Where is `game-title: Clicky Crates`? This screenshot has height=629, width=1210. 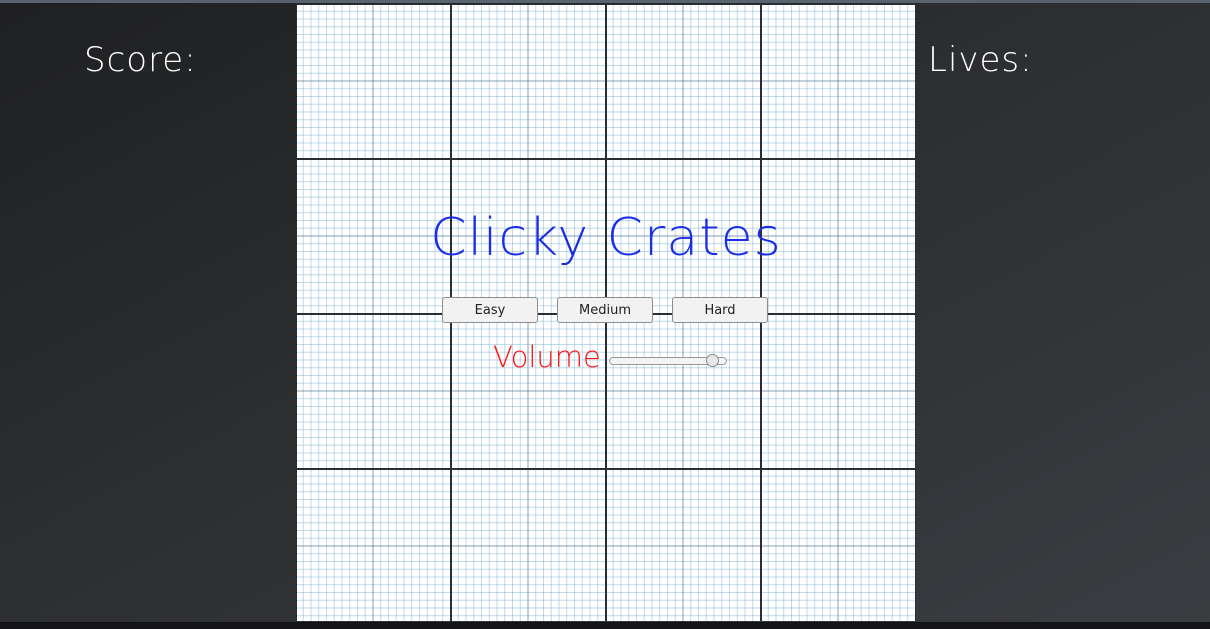
game-title: Clicky Crates is located at coordinates (606, 238).